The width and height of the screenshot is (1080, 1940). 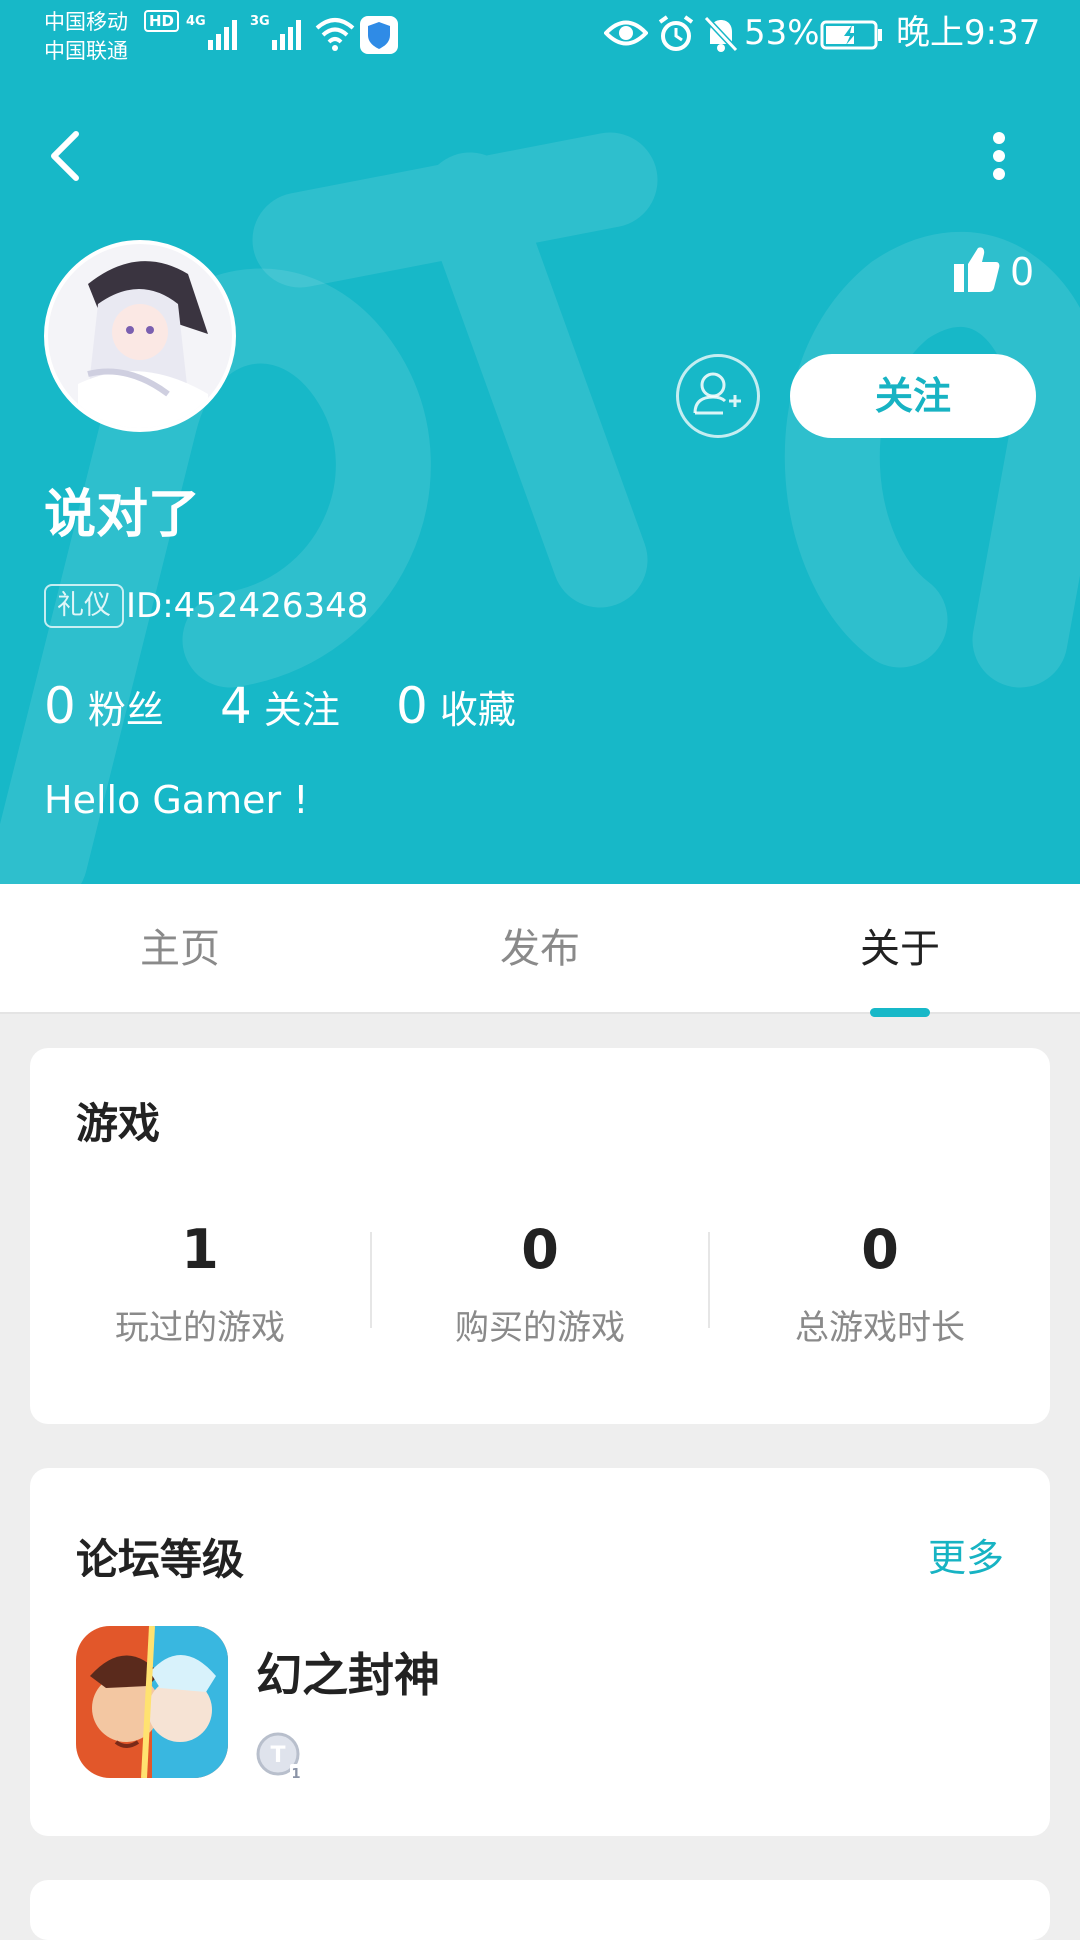 What do you see at coordinates (196, 21) in the screenshot?
I see `network-type-4g: 4G` at bounding box center [196, 21].